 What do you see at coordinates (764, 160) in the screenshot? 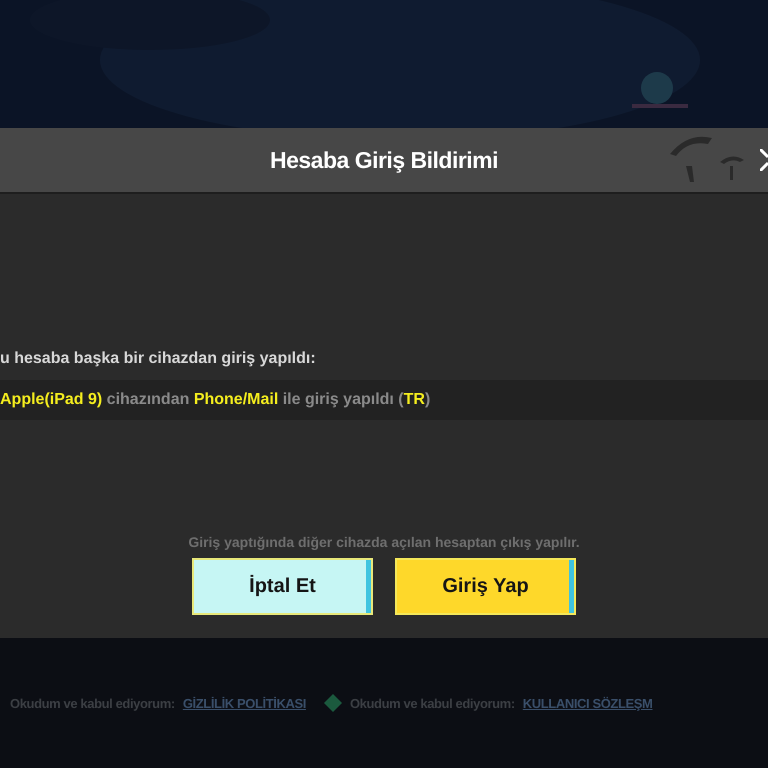
I see `close-icon` at bounding box center [764, 160].